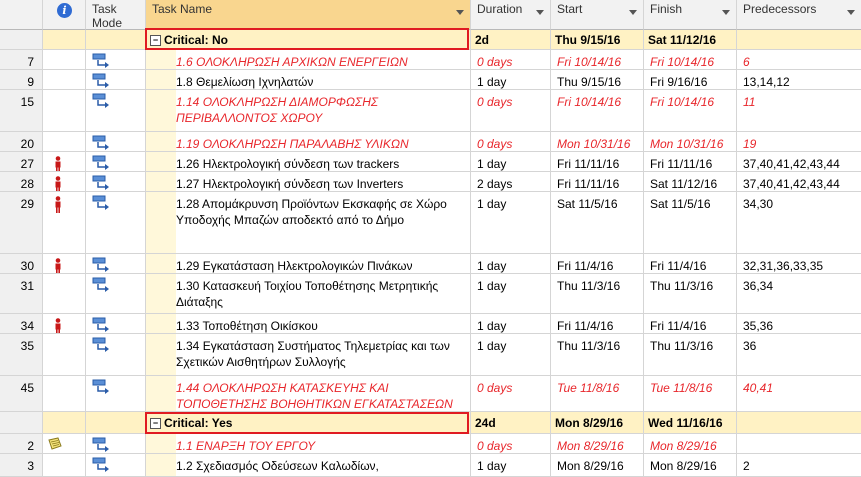 This screenshot has height=477, width=861. Describe the element at coordinates (511, 182) in the screenshot. I see `row-duration: 2 days` at that location.